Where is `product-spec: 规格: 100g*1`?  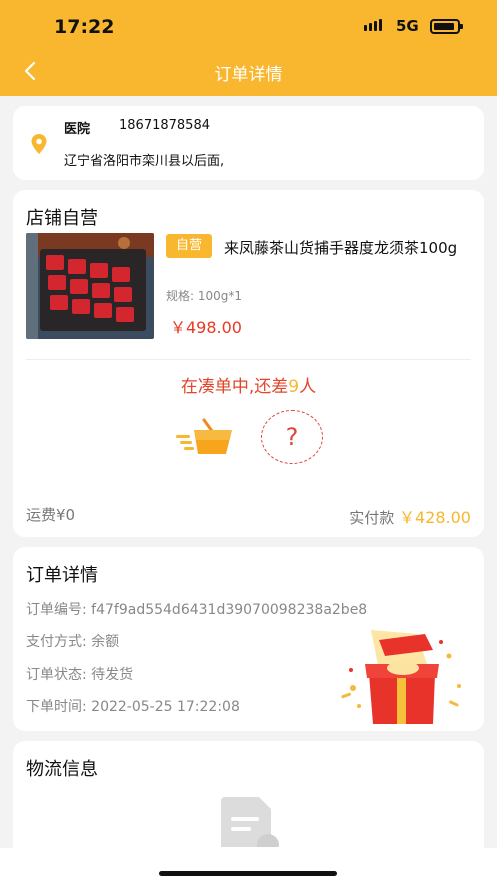 product-spec: 规格: 100g*1 is located at coordinates (204, 296).